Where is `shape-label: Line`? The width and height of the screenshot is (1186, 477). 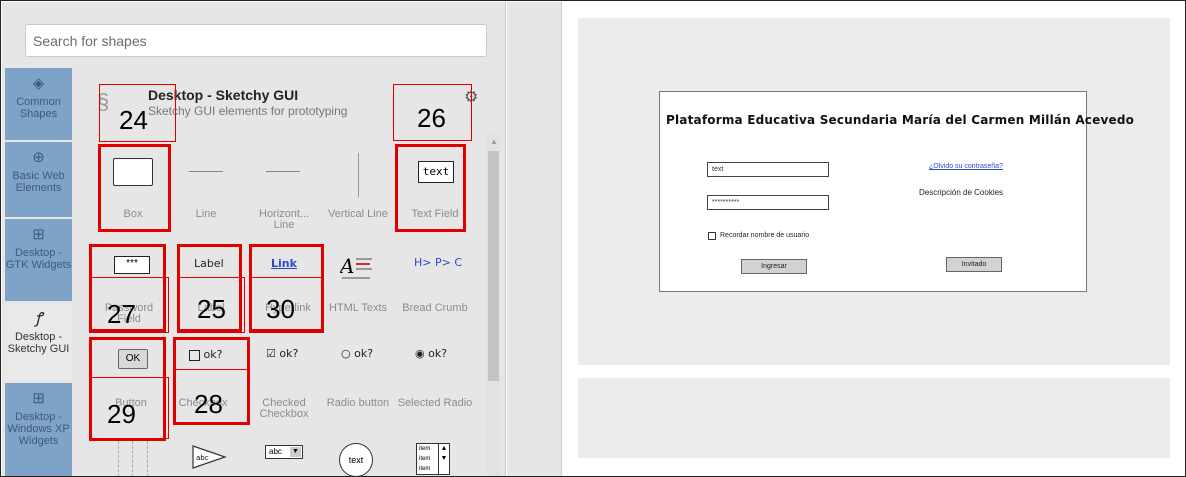 shape-label: Line is located at coordinates (206, 214).